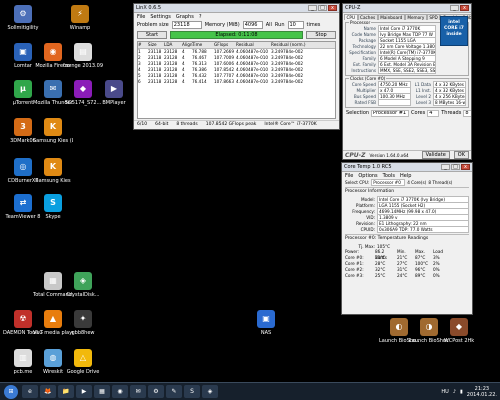  Describe the element at coordinates (388, 182) in the screenshot. I see `select-cpu-dropdown: Processor #0` at that location.